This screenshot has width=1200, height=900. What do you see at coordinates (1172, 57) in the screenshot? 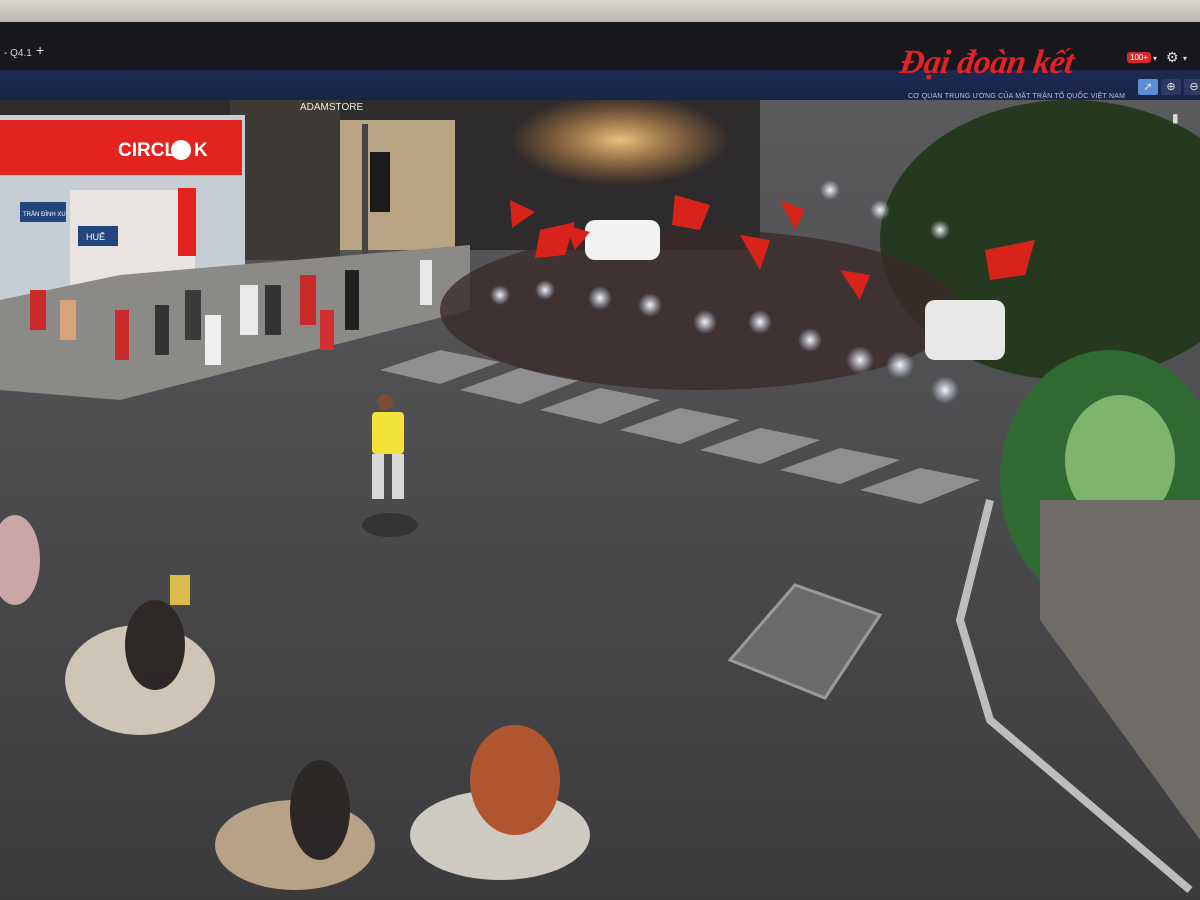
I see `gear-icon: ⚙` at bounding box center [1172, 57].